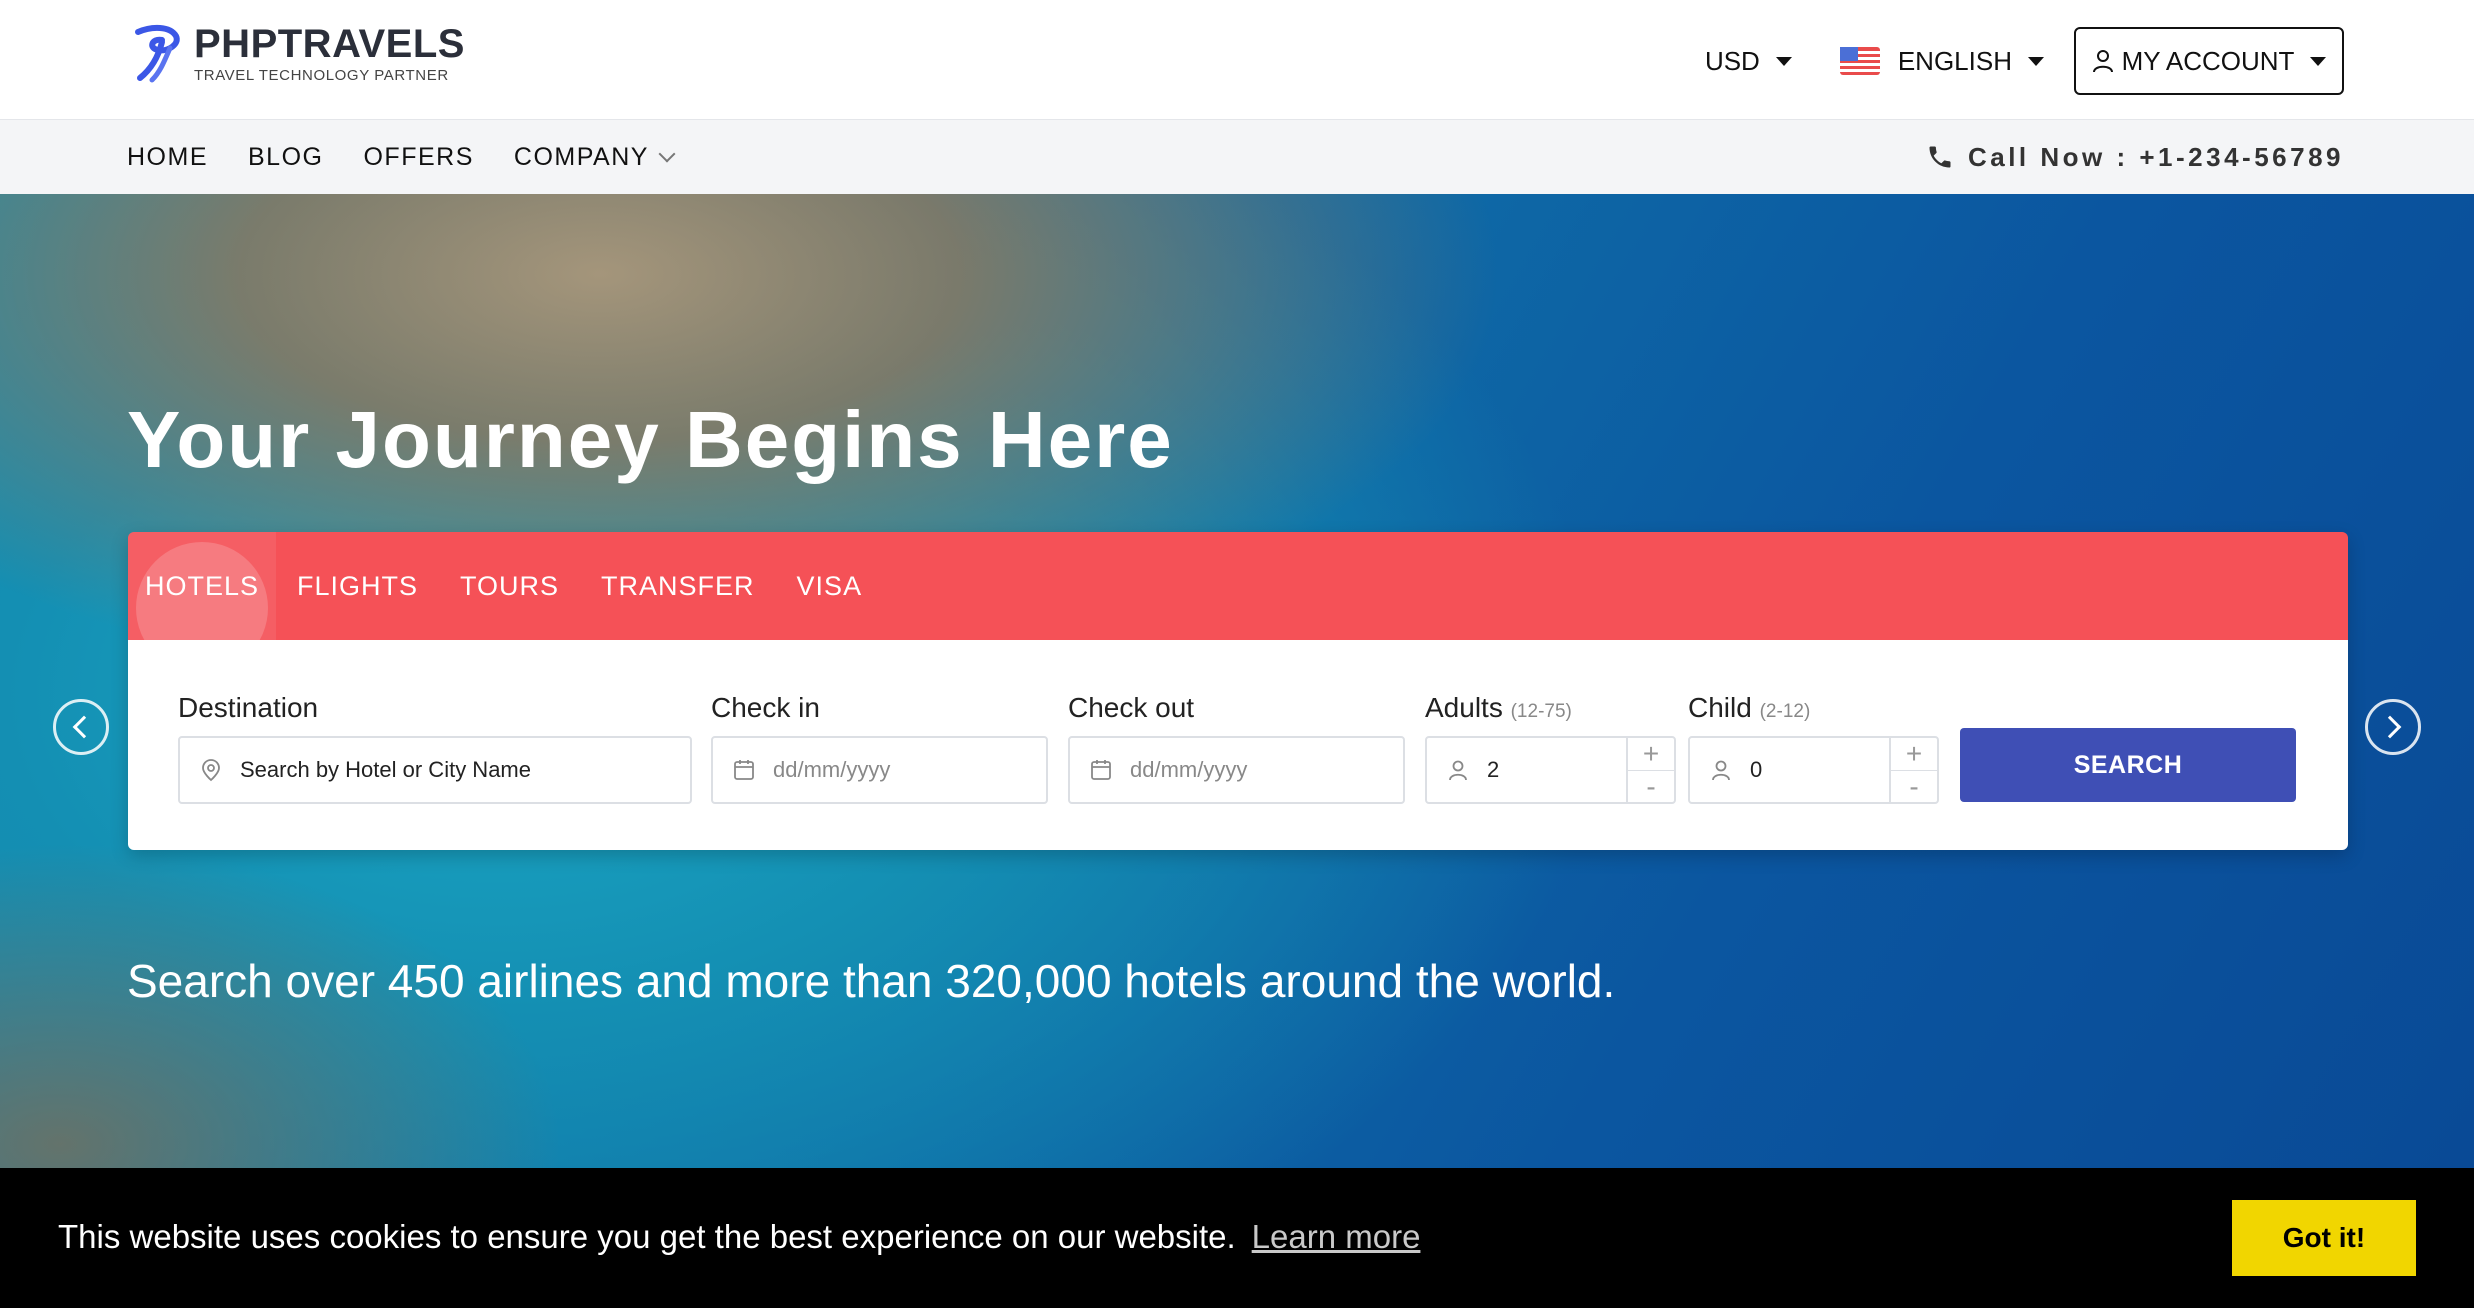 Image resolution: width=2474 pixels, height=1308 pixels. I want to click on tab-hotels-label: HOTELS, so click(202, 585).